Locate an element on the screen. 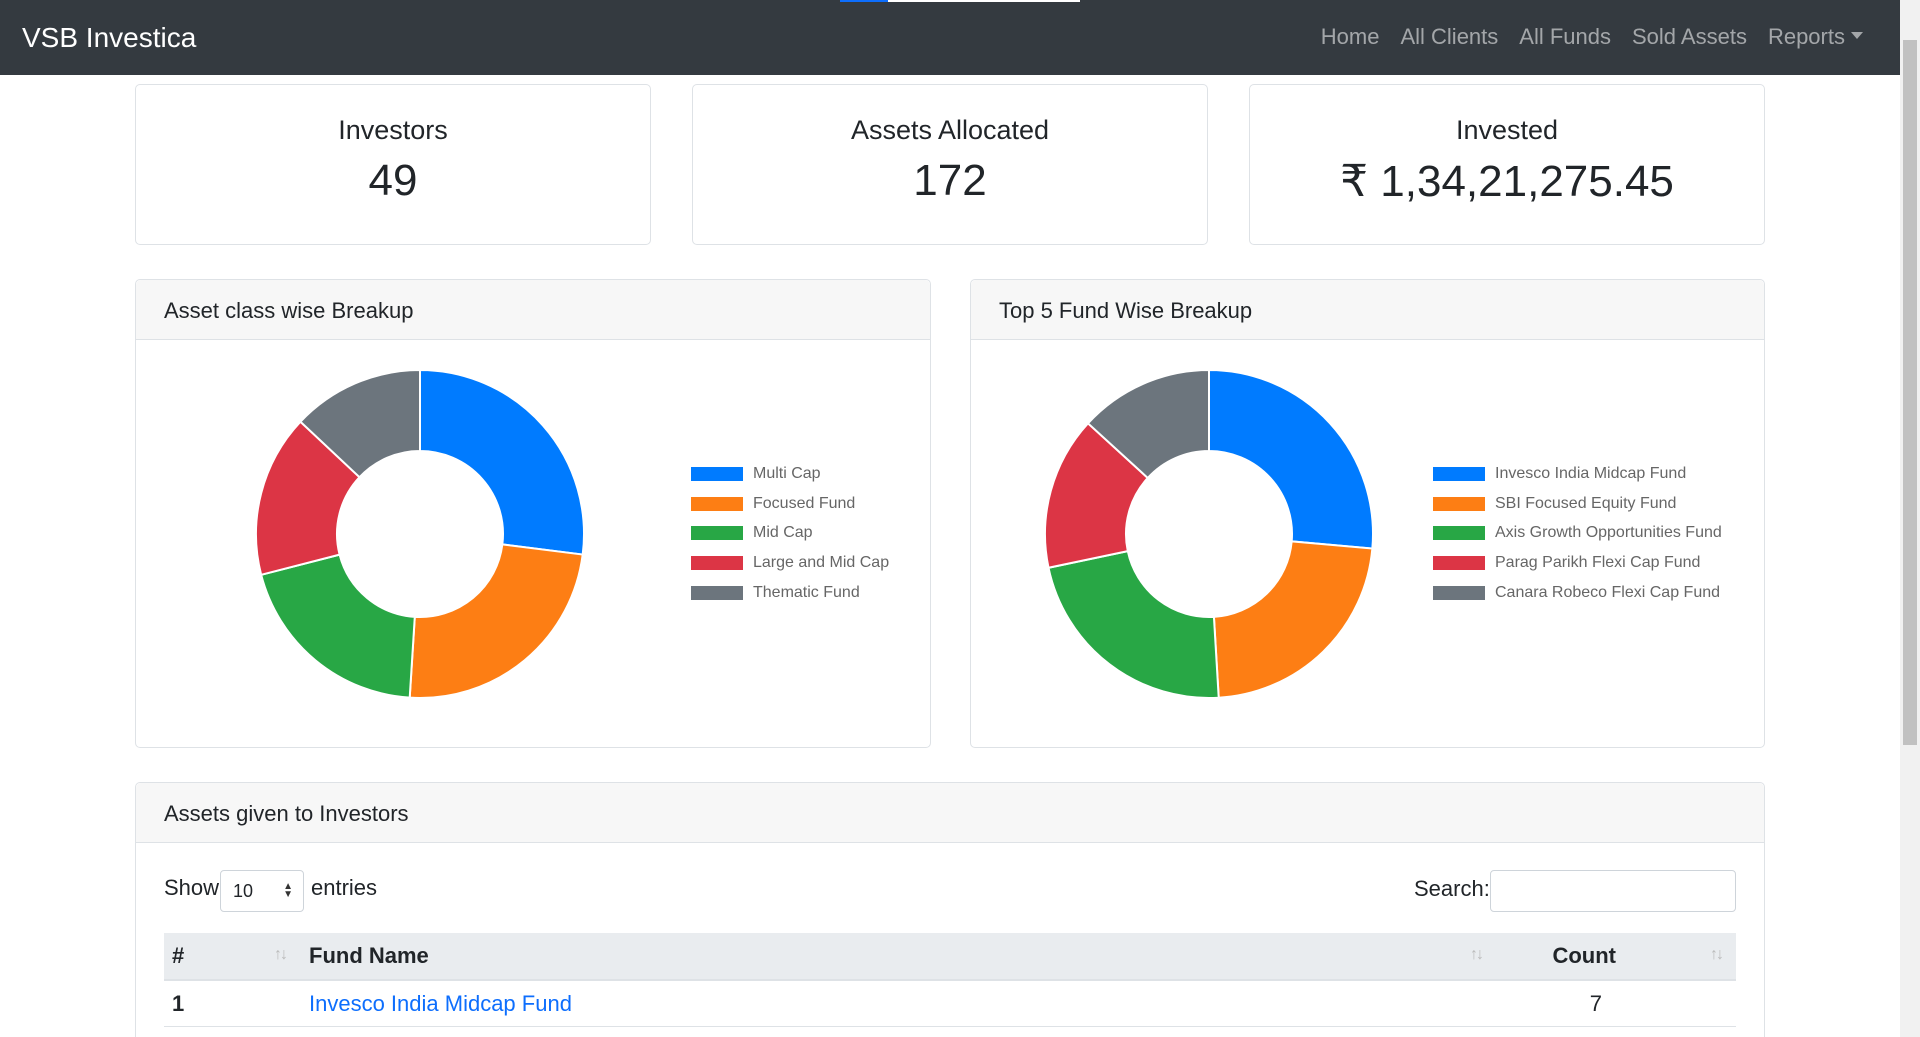 This screenshot has height=1037, width=1920. stat-value: ₹ 1,34,21,275.45 is located at coordinates (1507, 181).